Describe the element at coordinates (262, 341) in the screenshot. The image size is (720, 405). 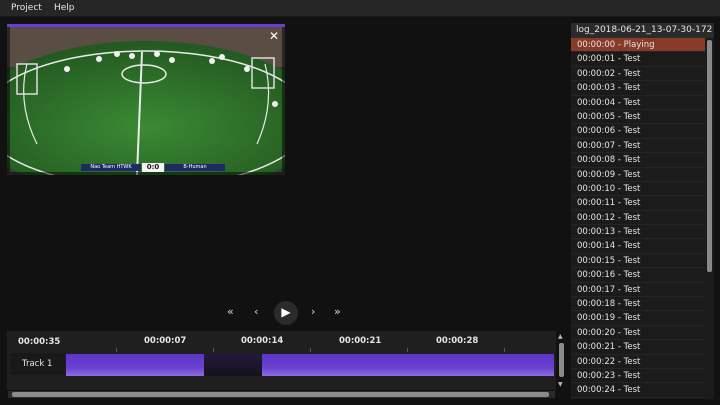
I see `timeline-tick-label: 00:00:14` at that location.